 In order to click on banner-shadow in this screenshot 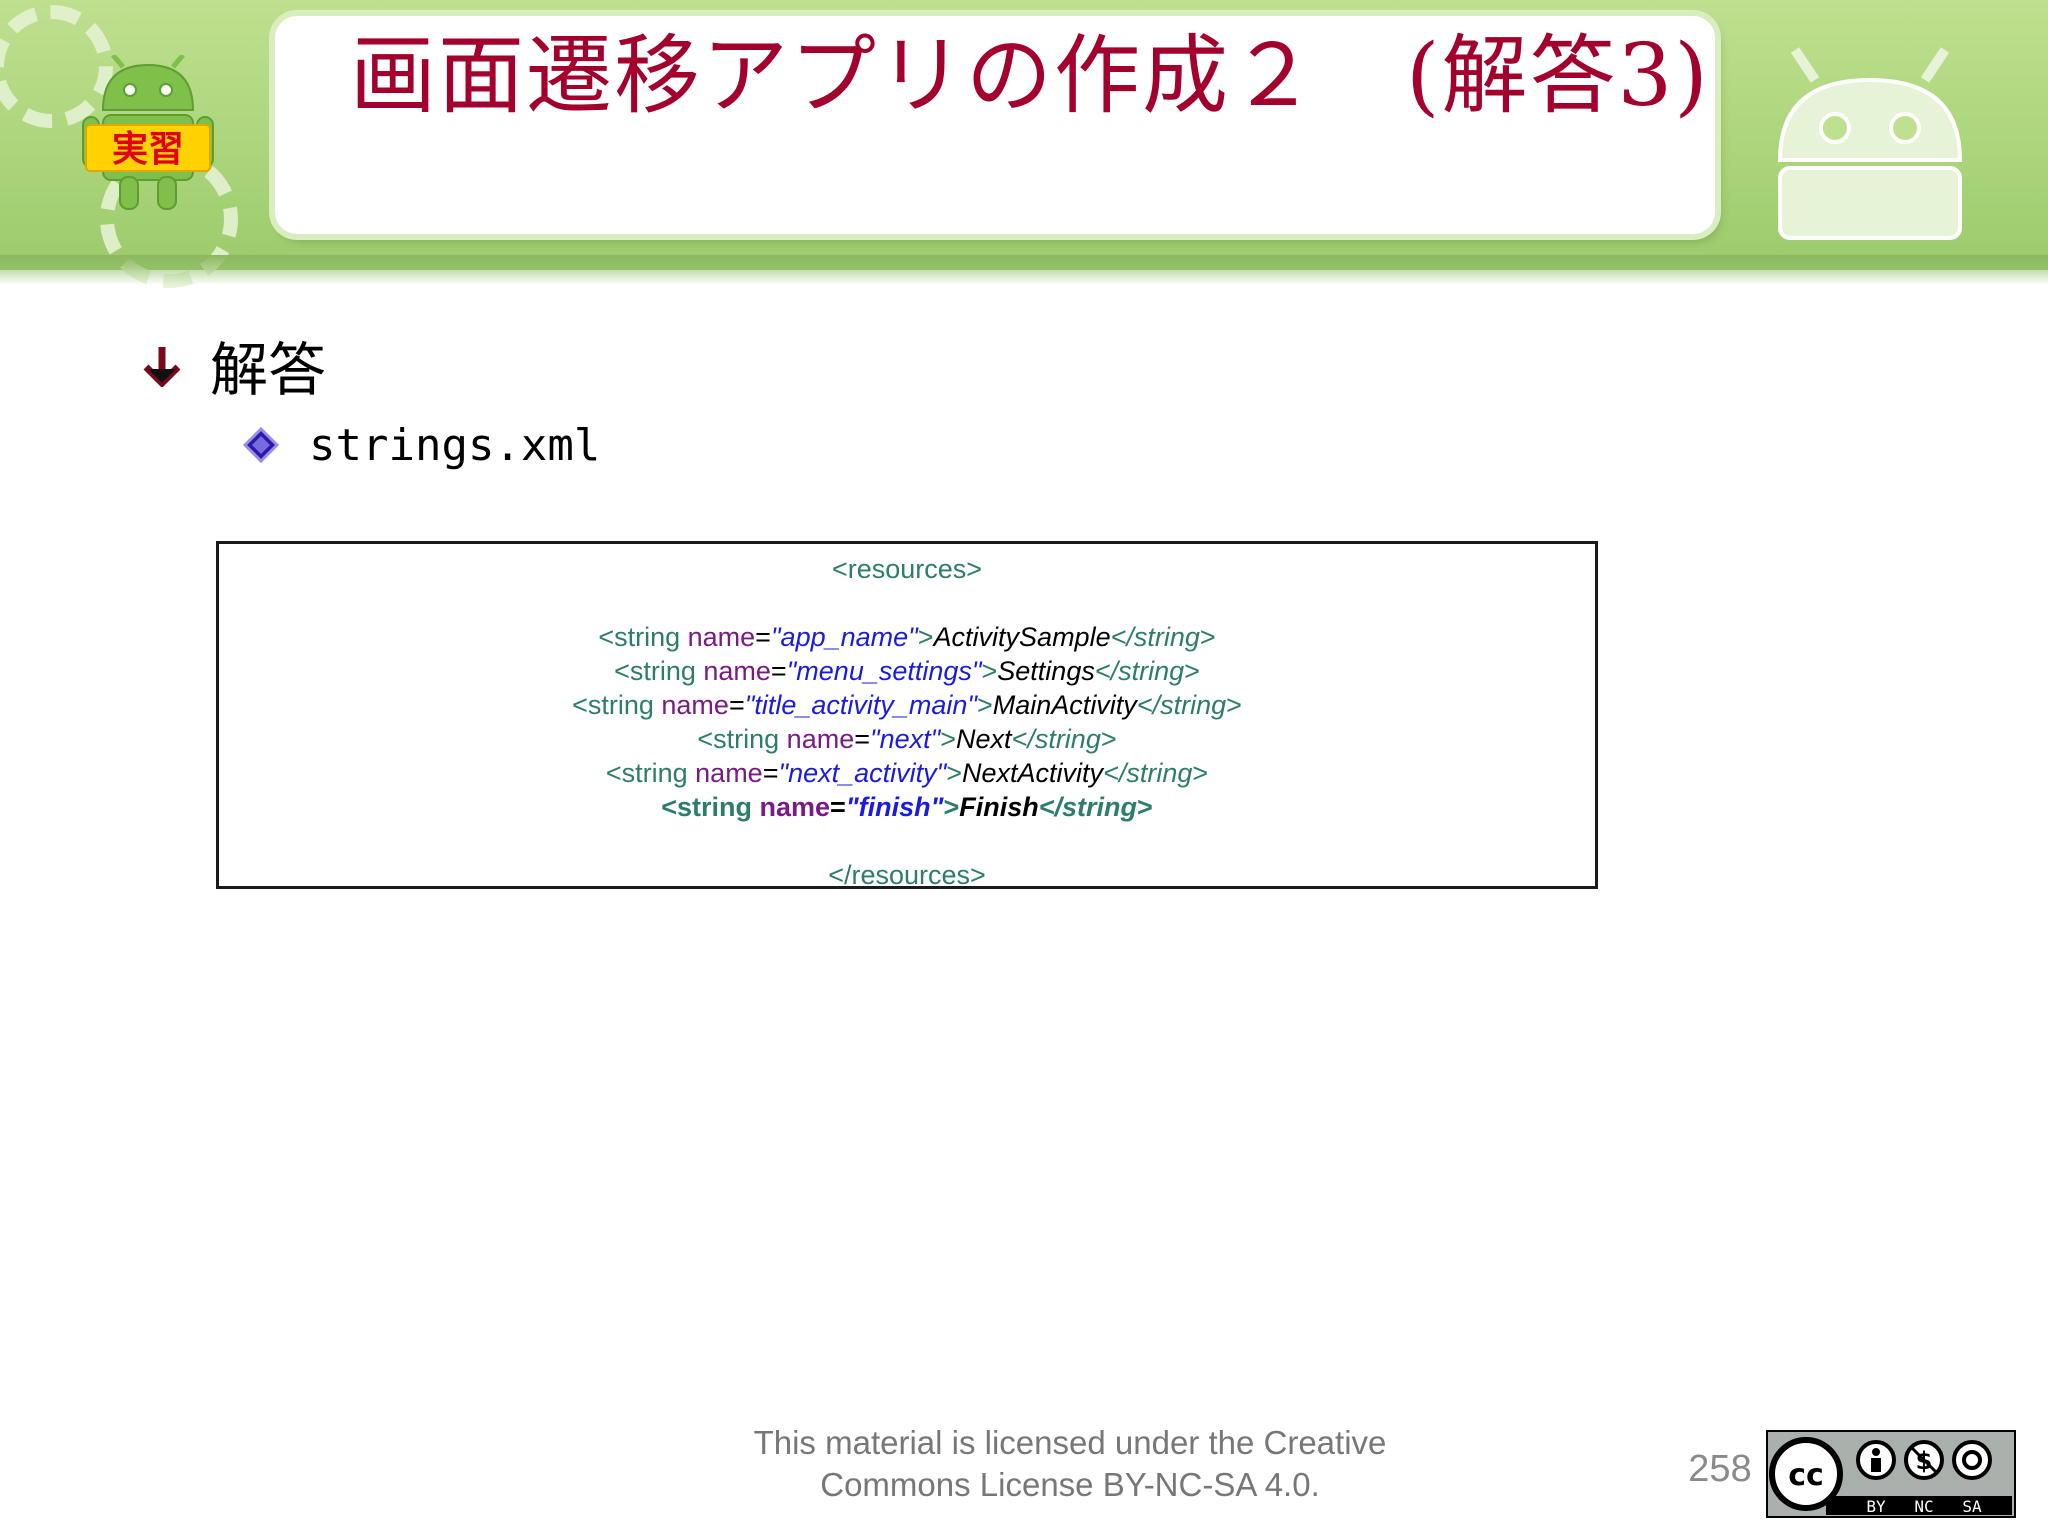, I will do `click(1024, 270)`.